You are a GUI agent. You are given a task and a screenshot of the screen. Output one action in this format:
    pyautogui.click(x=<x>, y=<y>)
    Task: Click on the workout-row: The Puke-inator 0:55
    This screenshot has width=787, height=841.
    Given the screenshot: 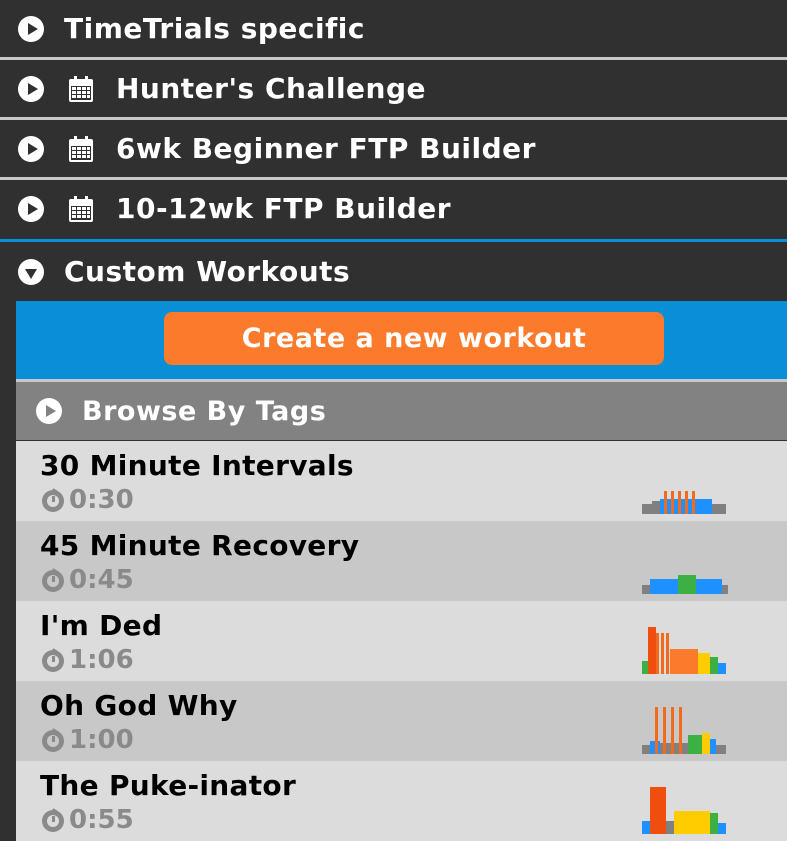 What is the action you would take?
    pyautogui.click(x=401, y=801)
    